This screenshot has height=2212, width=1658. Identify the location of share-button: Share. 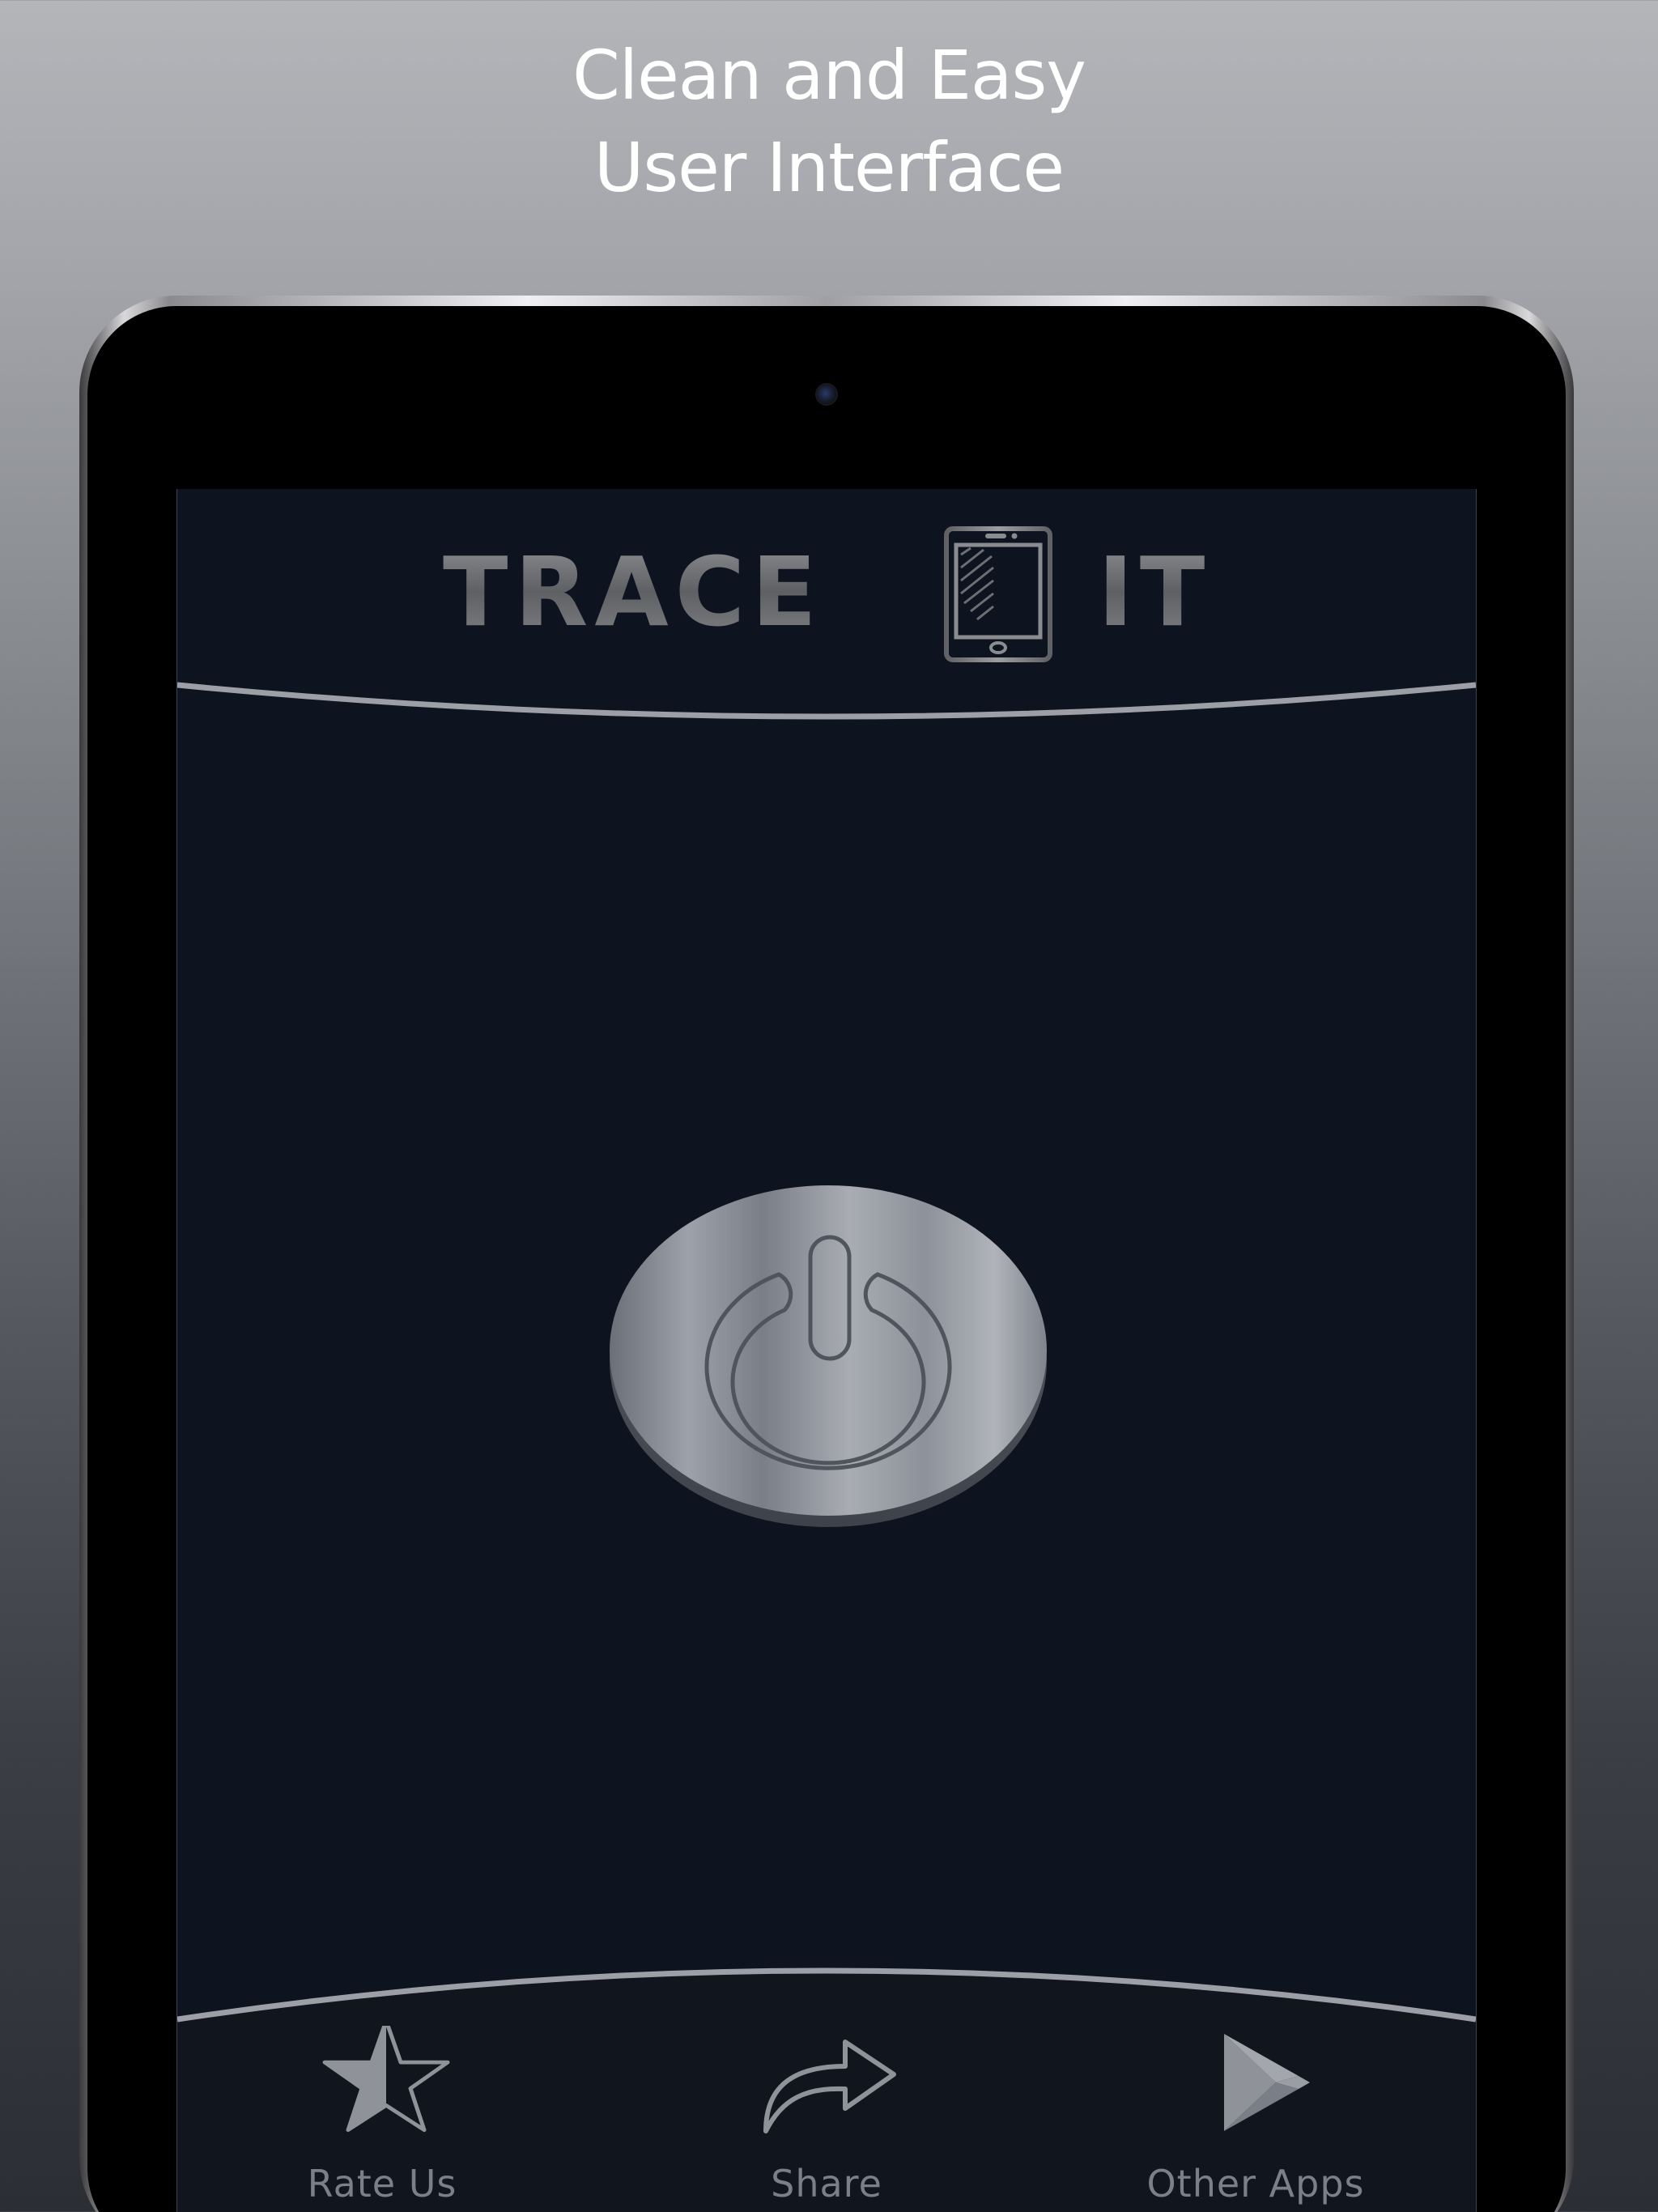
(826, 2119).